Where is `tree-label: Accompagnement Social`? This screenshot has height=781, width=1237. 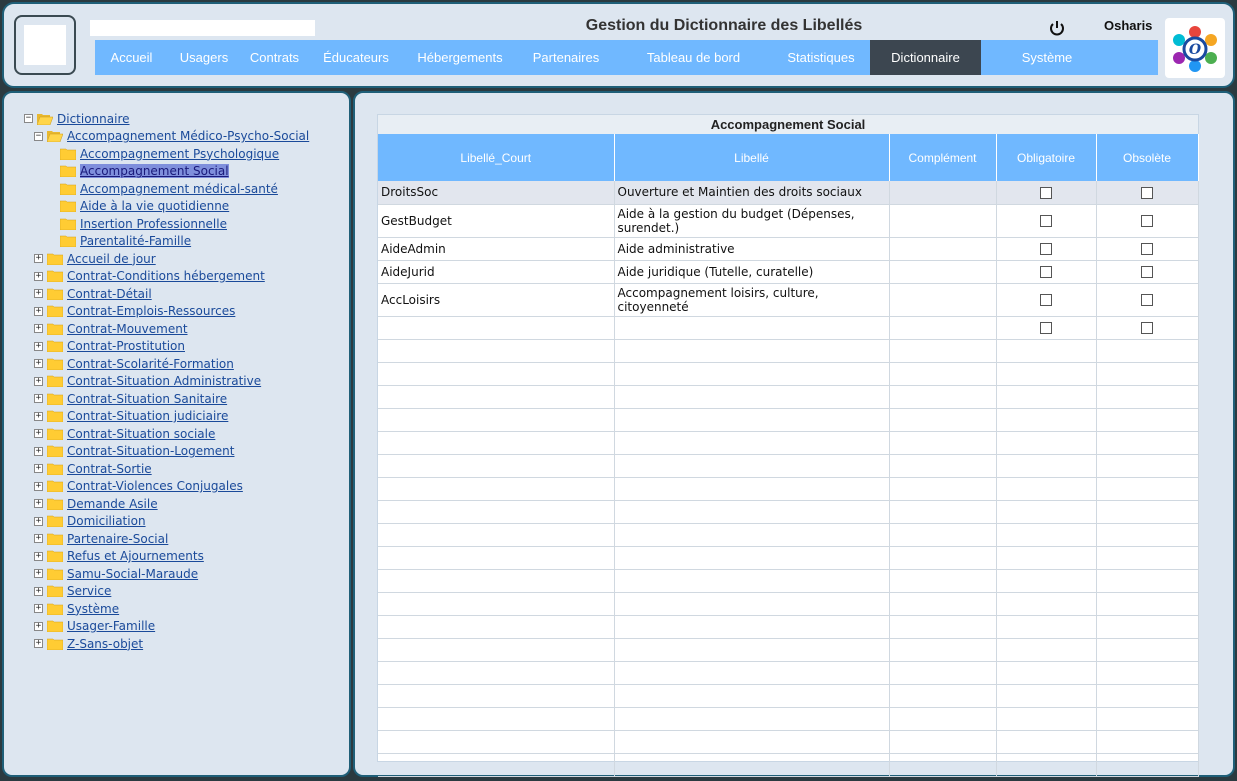 tree-label: Accompagnement Social is located at coordinates (154, 171).